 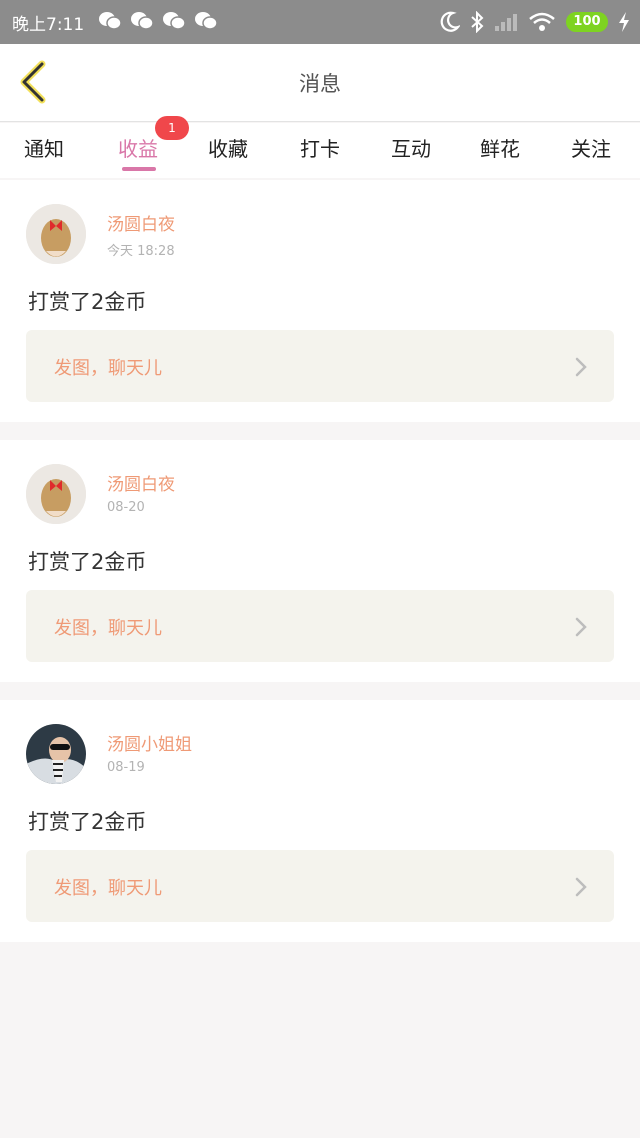 What do you see at coordinates (126, 767) in the screenshot?
I see `message-time: 08-19` at bounding box center [126, 767].